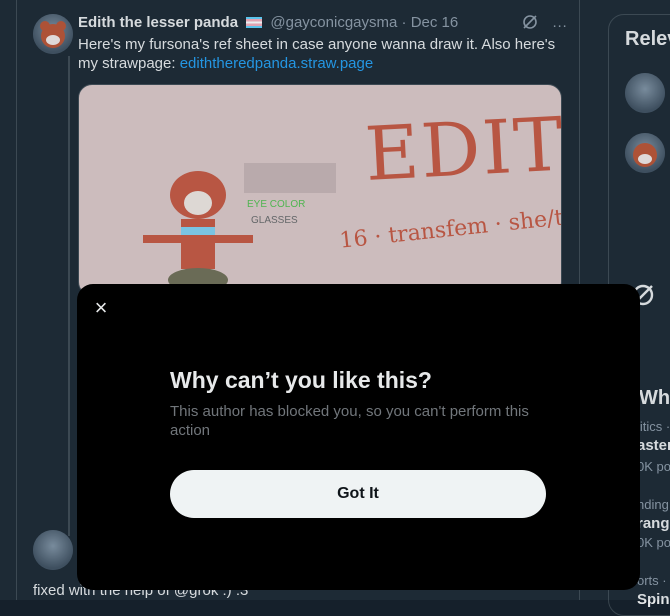 The width and height of the screenshot is (670, 616). I want to click on close-icon: ×, so click(101, 308).